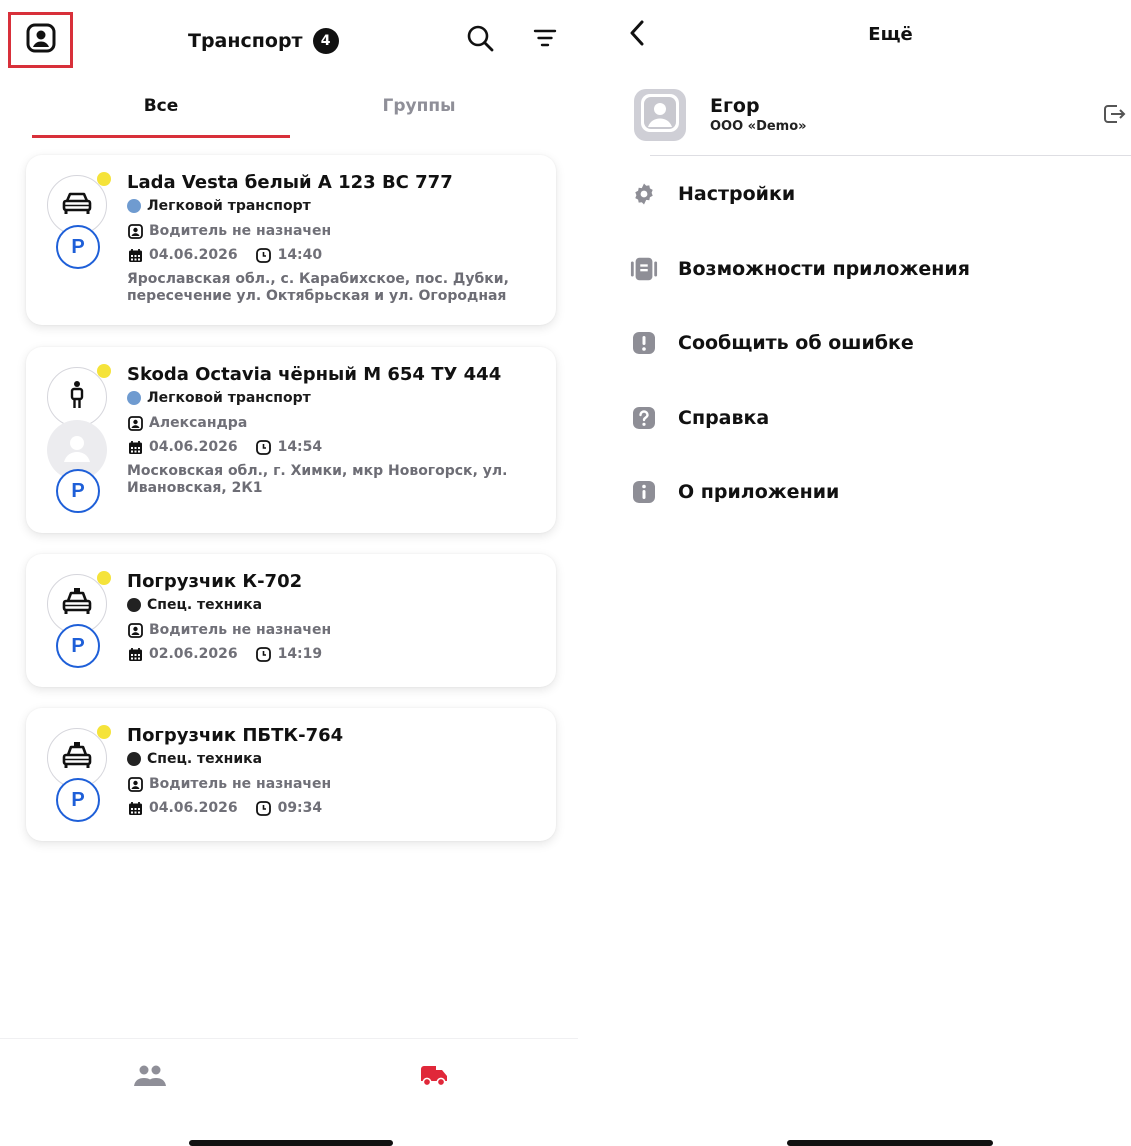 The image size is (1131, 1146). What do you see at coordinates (824, 269) in the screenshot?
I see `menu-item-label: Возможности приложения` at bounding box center [824, 269].